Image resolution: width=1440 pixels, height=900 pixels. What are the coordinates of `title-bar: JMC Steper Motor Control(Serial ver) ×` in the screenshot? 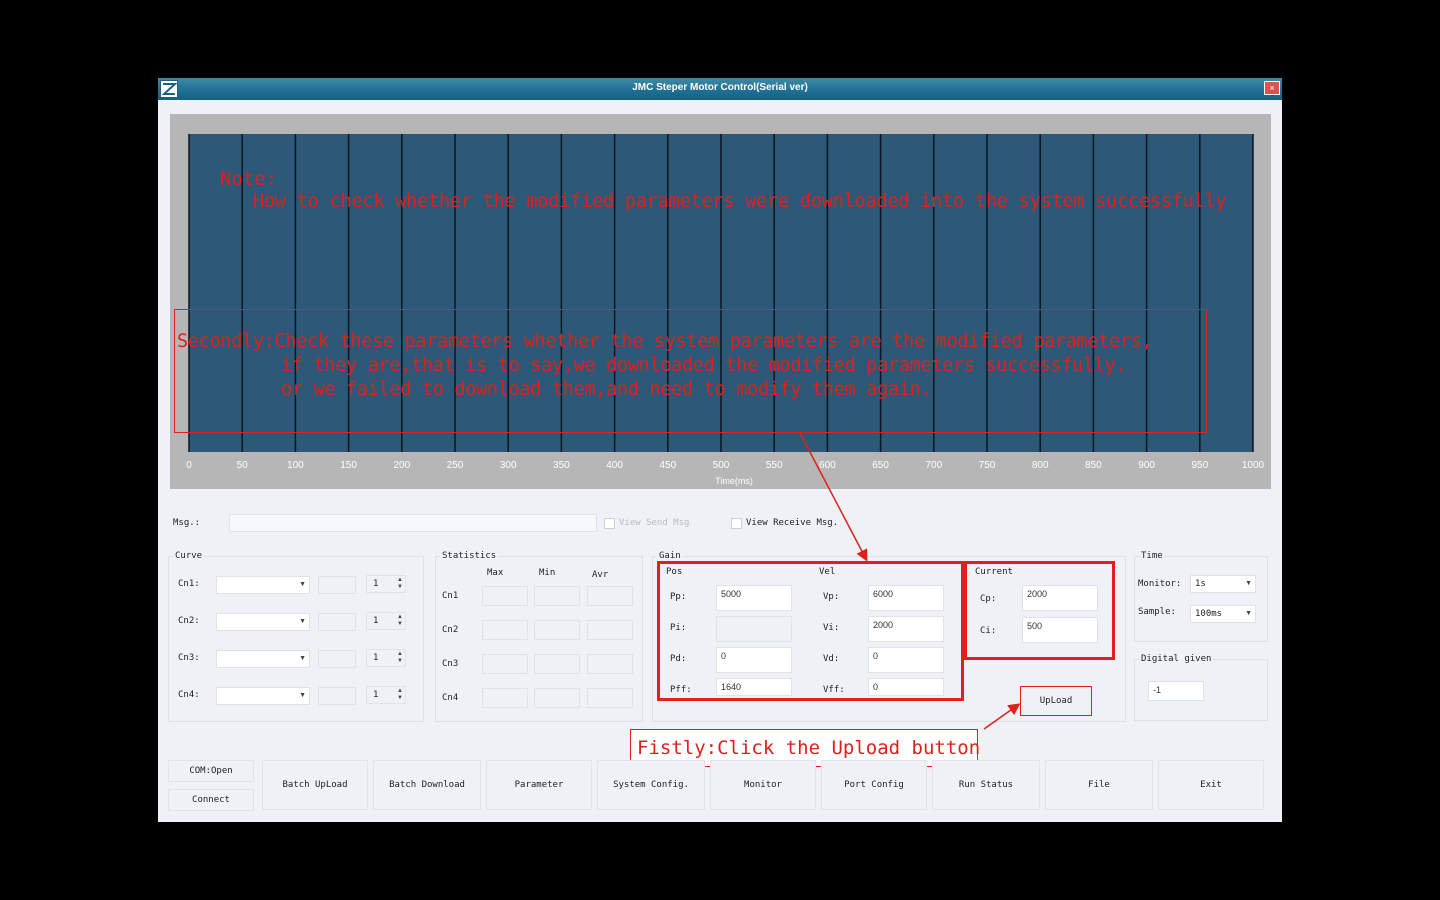 It's located at (720, 89).